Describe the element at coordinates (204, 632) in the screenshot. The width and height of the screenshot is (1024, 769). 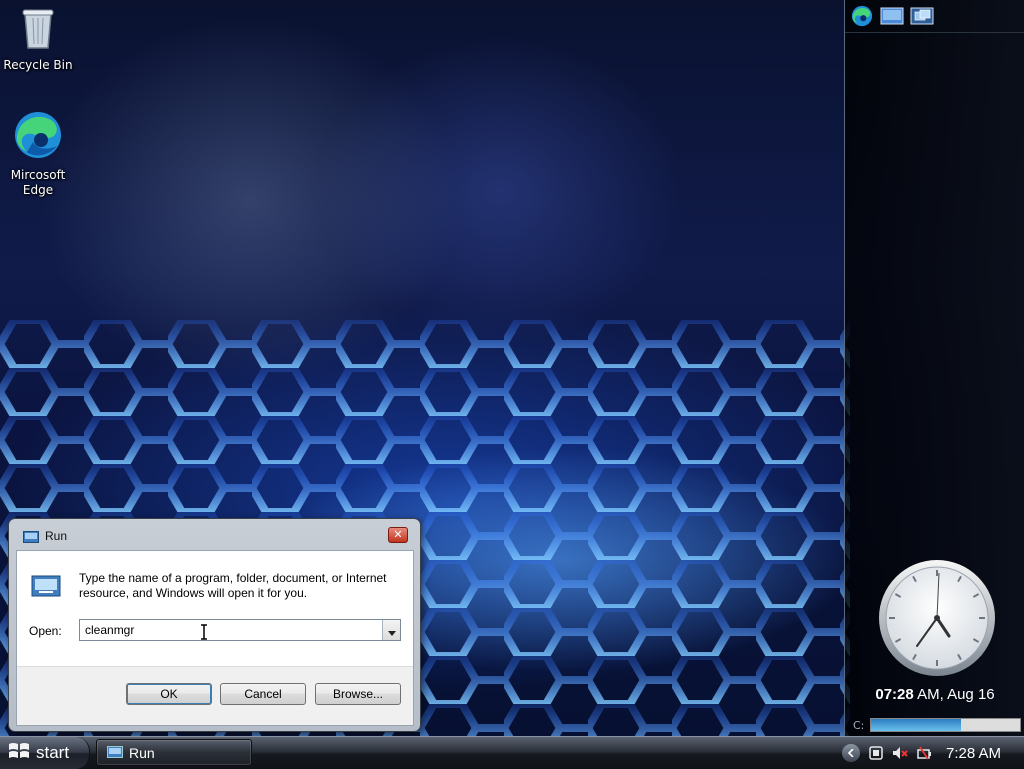
I see `text-cursor-icon` at that location.